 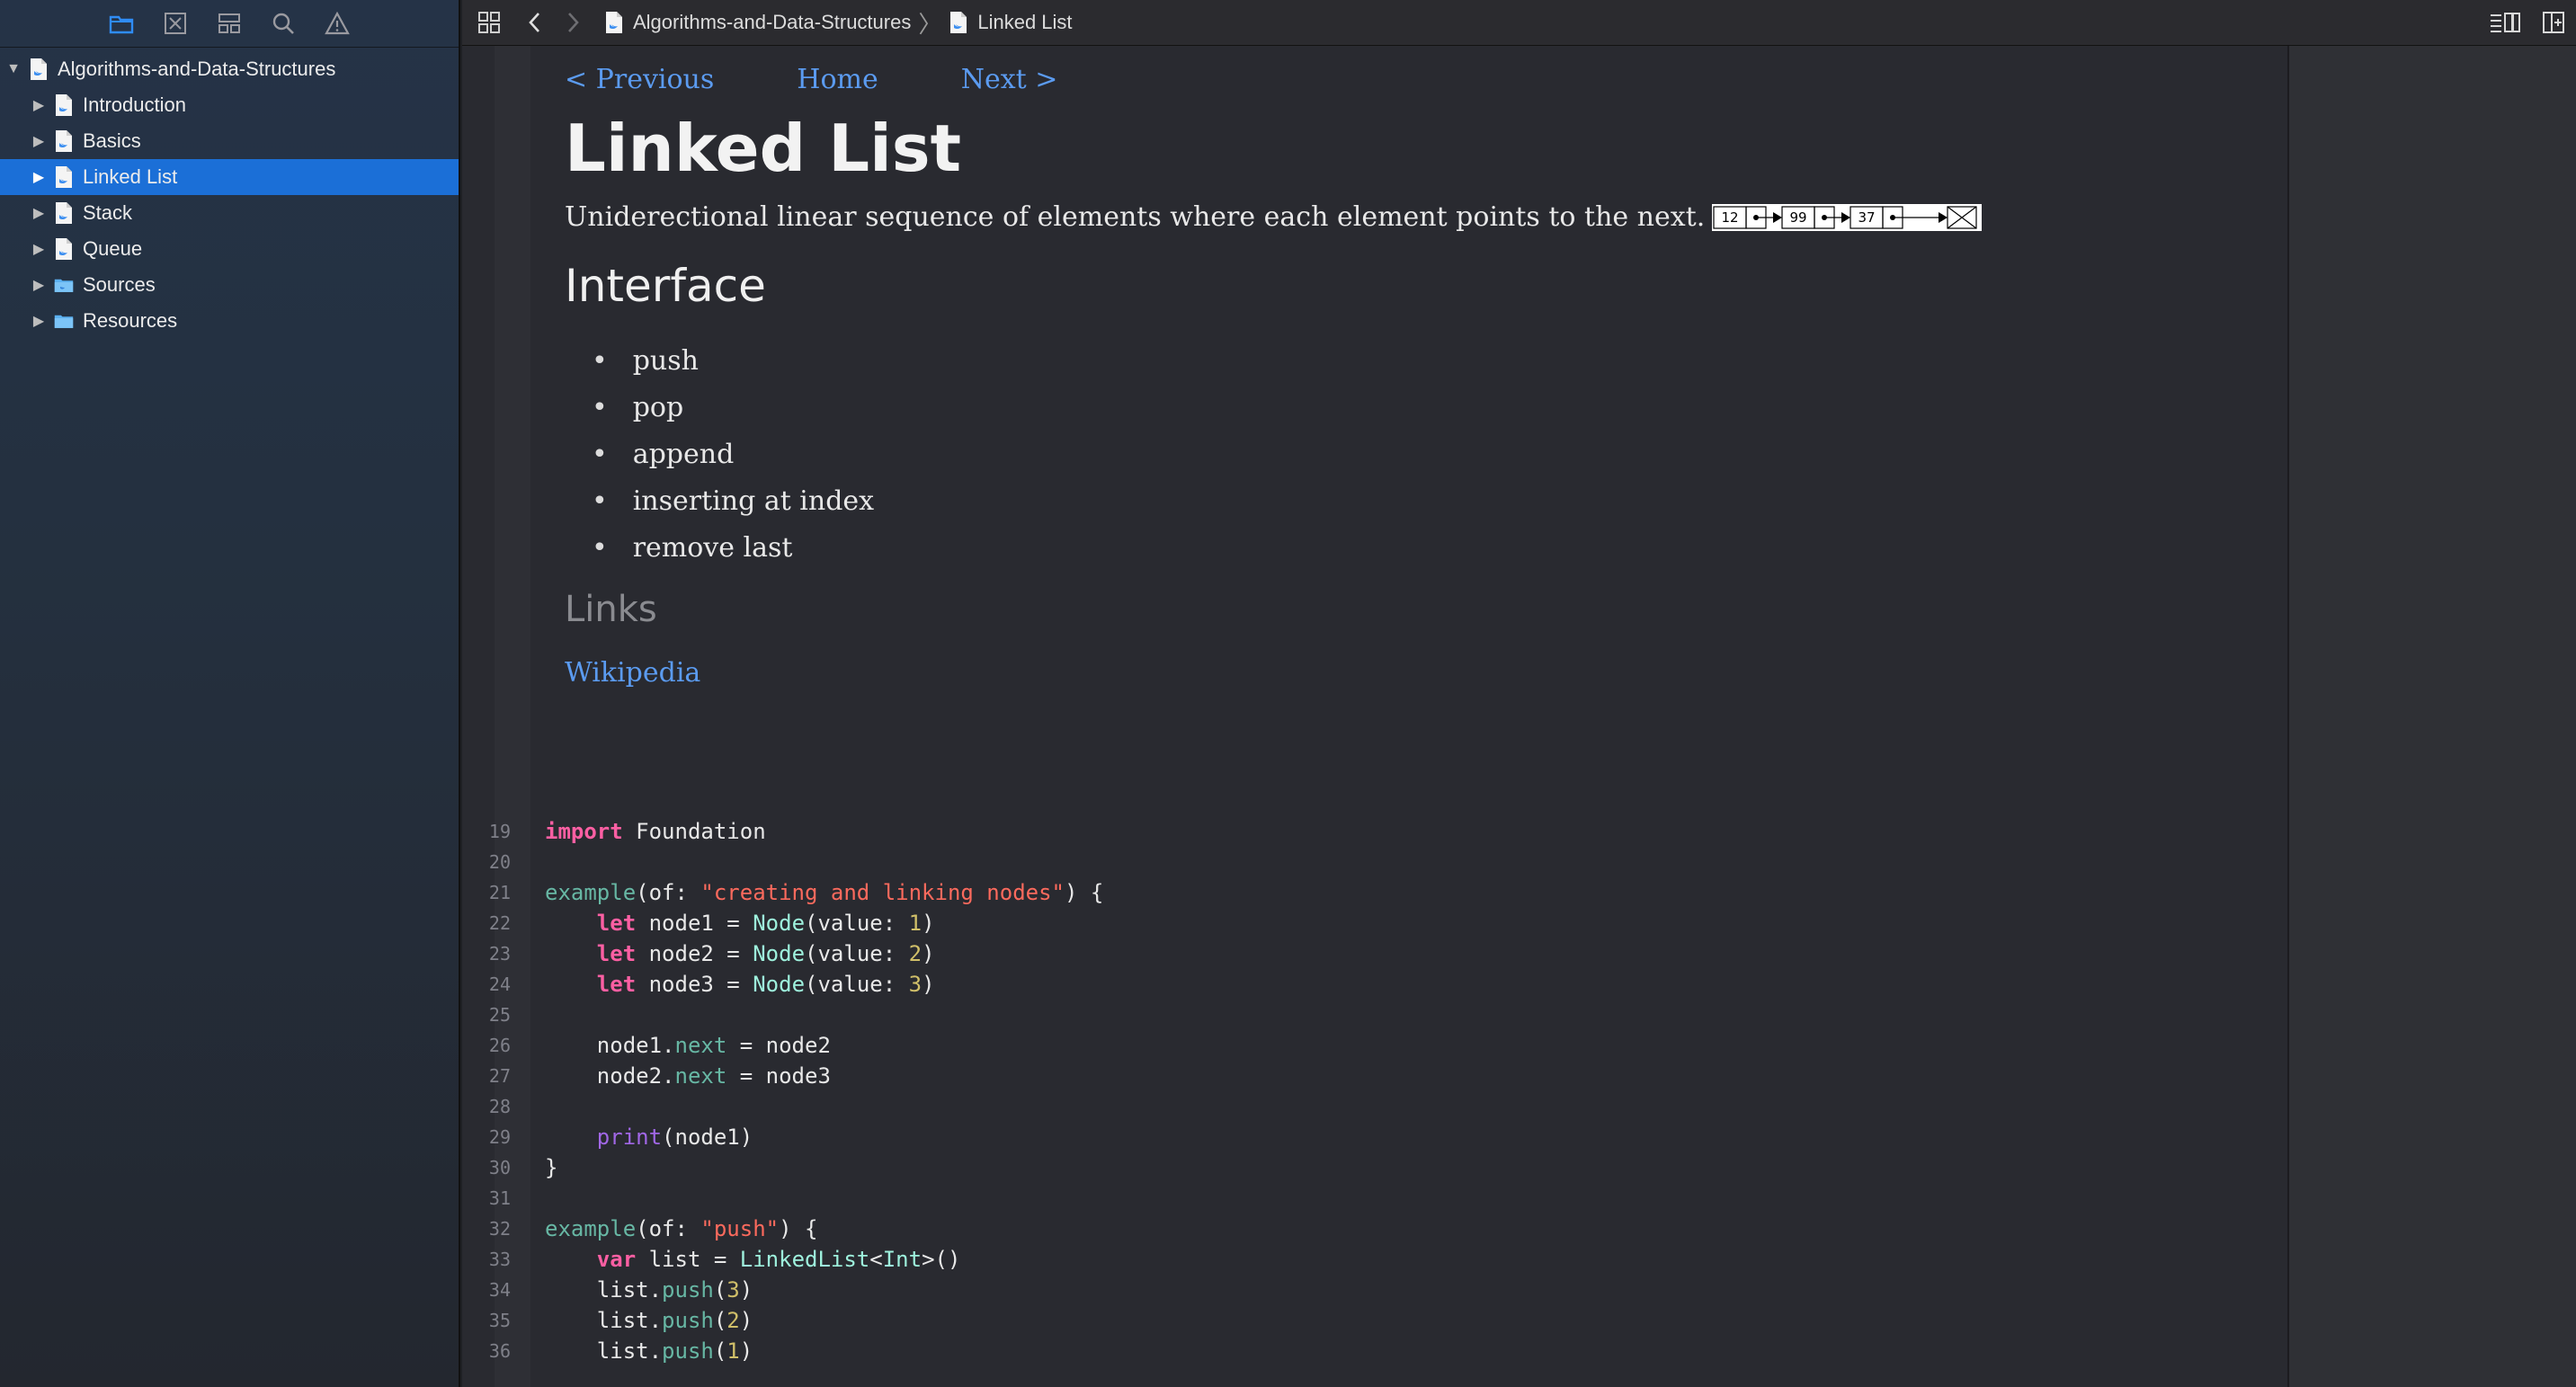 I want to click on forward-chevron-icon, so click(x=573, y=22).